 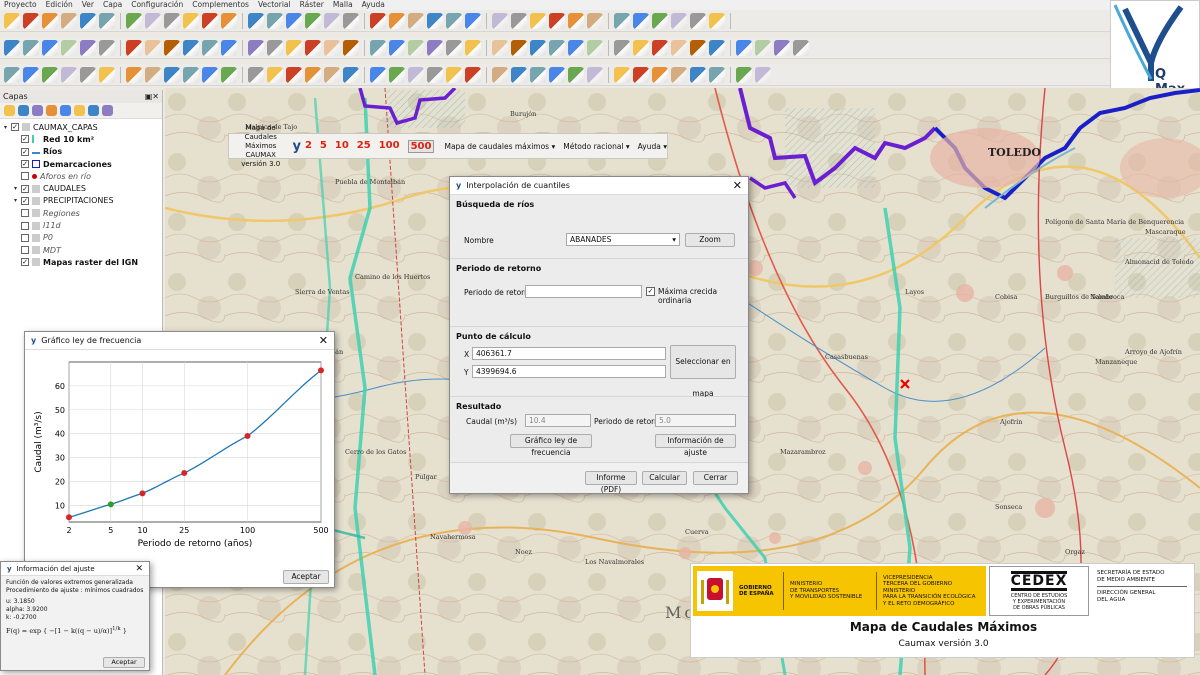 What do you see at coordinates (112, 5) in the screenshot?
I see `menu-3: Capa` at bounding box center [112, 5].